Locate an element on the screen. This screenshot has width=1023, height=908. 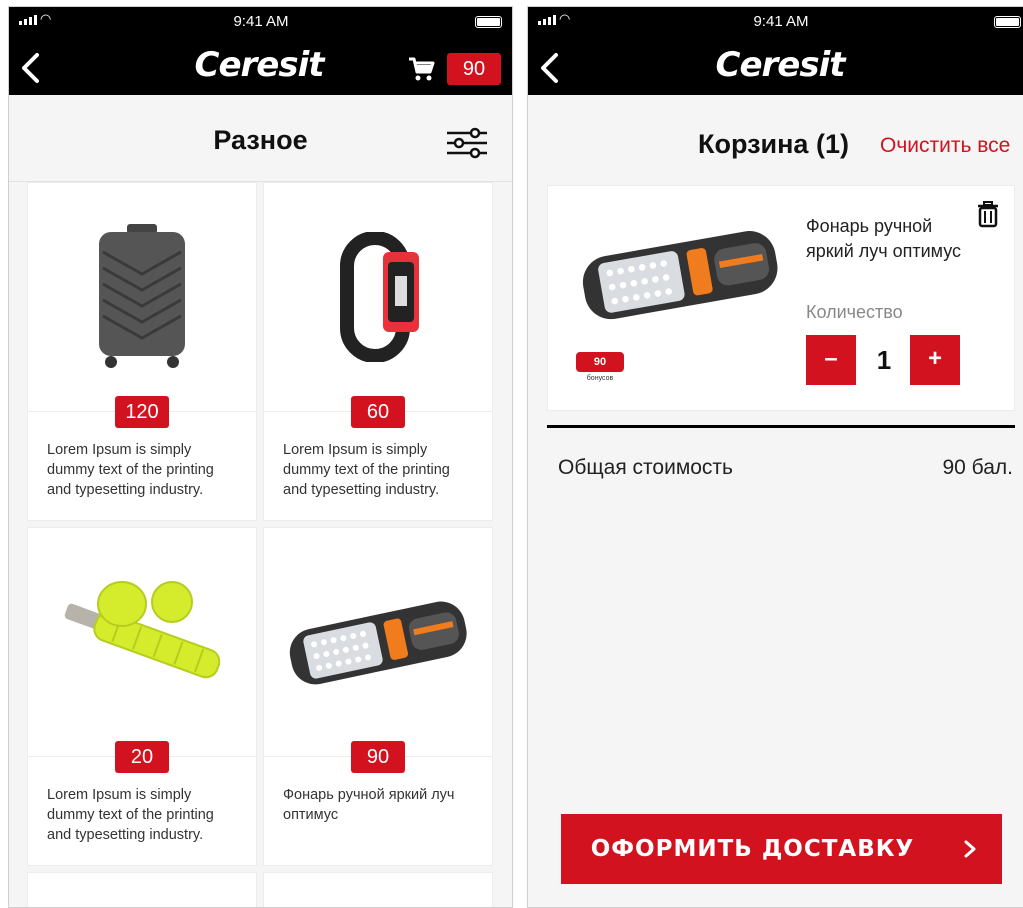
cart-title: Корзина (1) is located at coordinates (773, 144).